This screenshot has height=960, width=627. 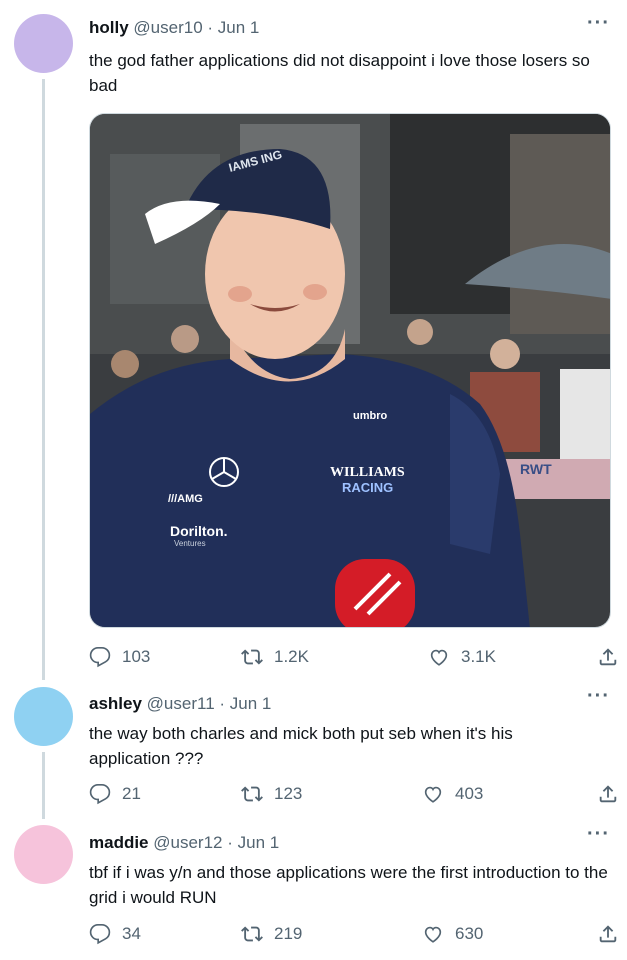 I want to click on like-button: 3.1K, so click(x=462, y=657).